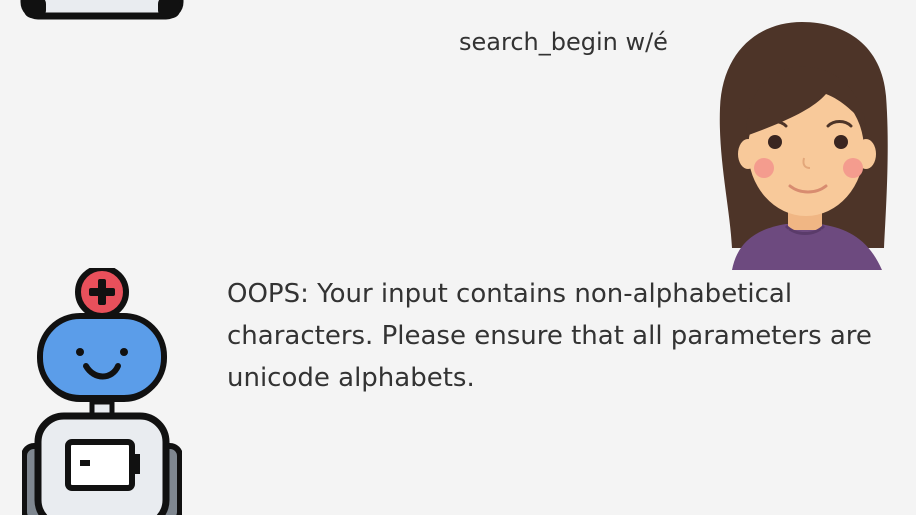 The image size is (916, 515). I want to click on woman-avatar-icon, so click(803, 146).